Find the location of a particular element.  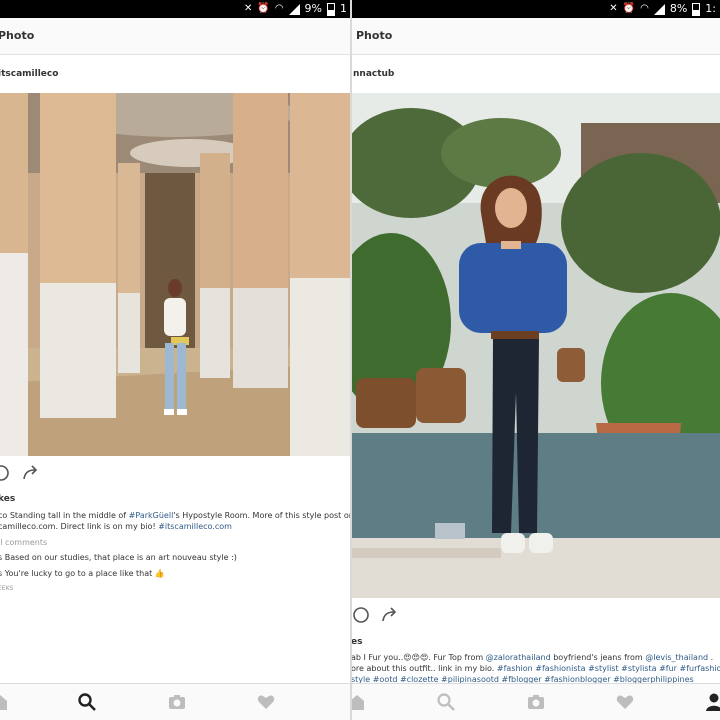

heart-eyes-emoji: 😍😍😍 is located at coordinates (416, 657).